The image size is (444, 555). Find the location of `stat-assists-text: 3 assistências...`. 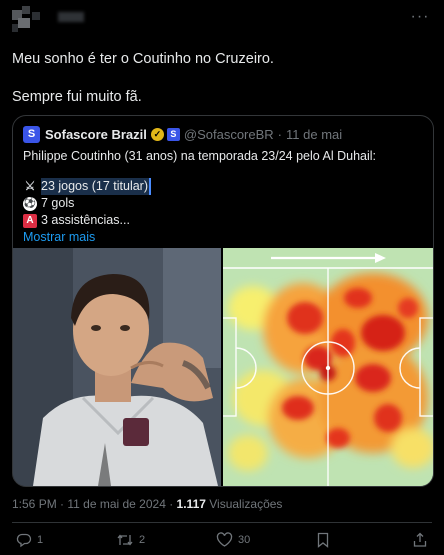

stat-assists-text: 3 assistências... is located at coordinates (85, 220).